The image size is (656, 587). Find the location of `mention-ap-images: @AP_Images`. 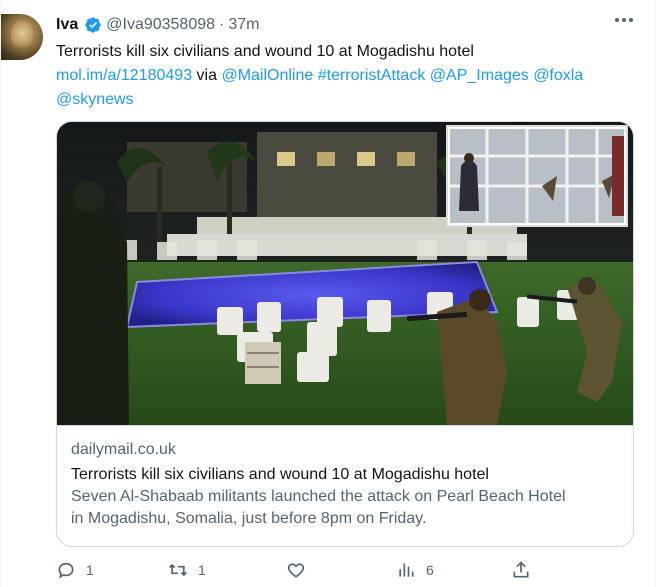

mention-ap-images: @AP_Images is located at coordinates (479, 75).